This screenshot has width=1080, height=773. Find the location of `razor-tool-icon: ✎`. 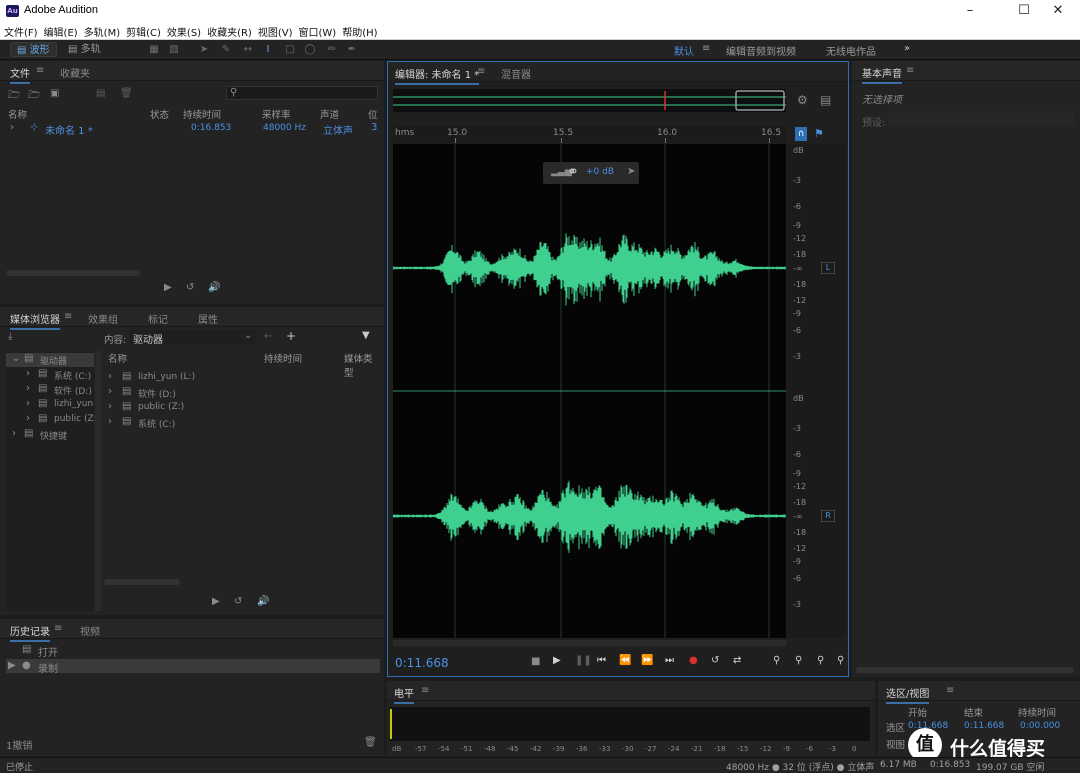

razor-tool-icon: ✎ is located at coordinates (226, 49).